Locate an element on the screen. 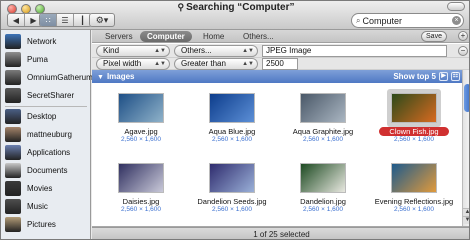 Image resolution: width=470 pixels, height=240 pixels. sidebar-item-label: Puma is located at coordinates (37, 59).